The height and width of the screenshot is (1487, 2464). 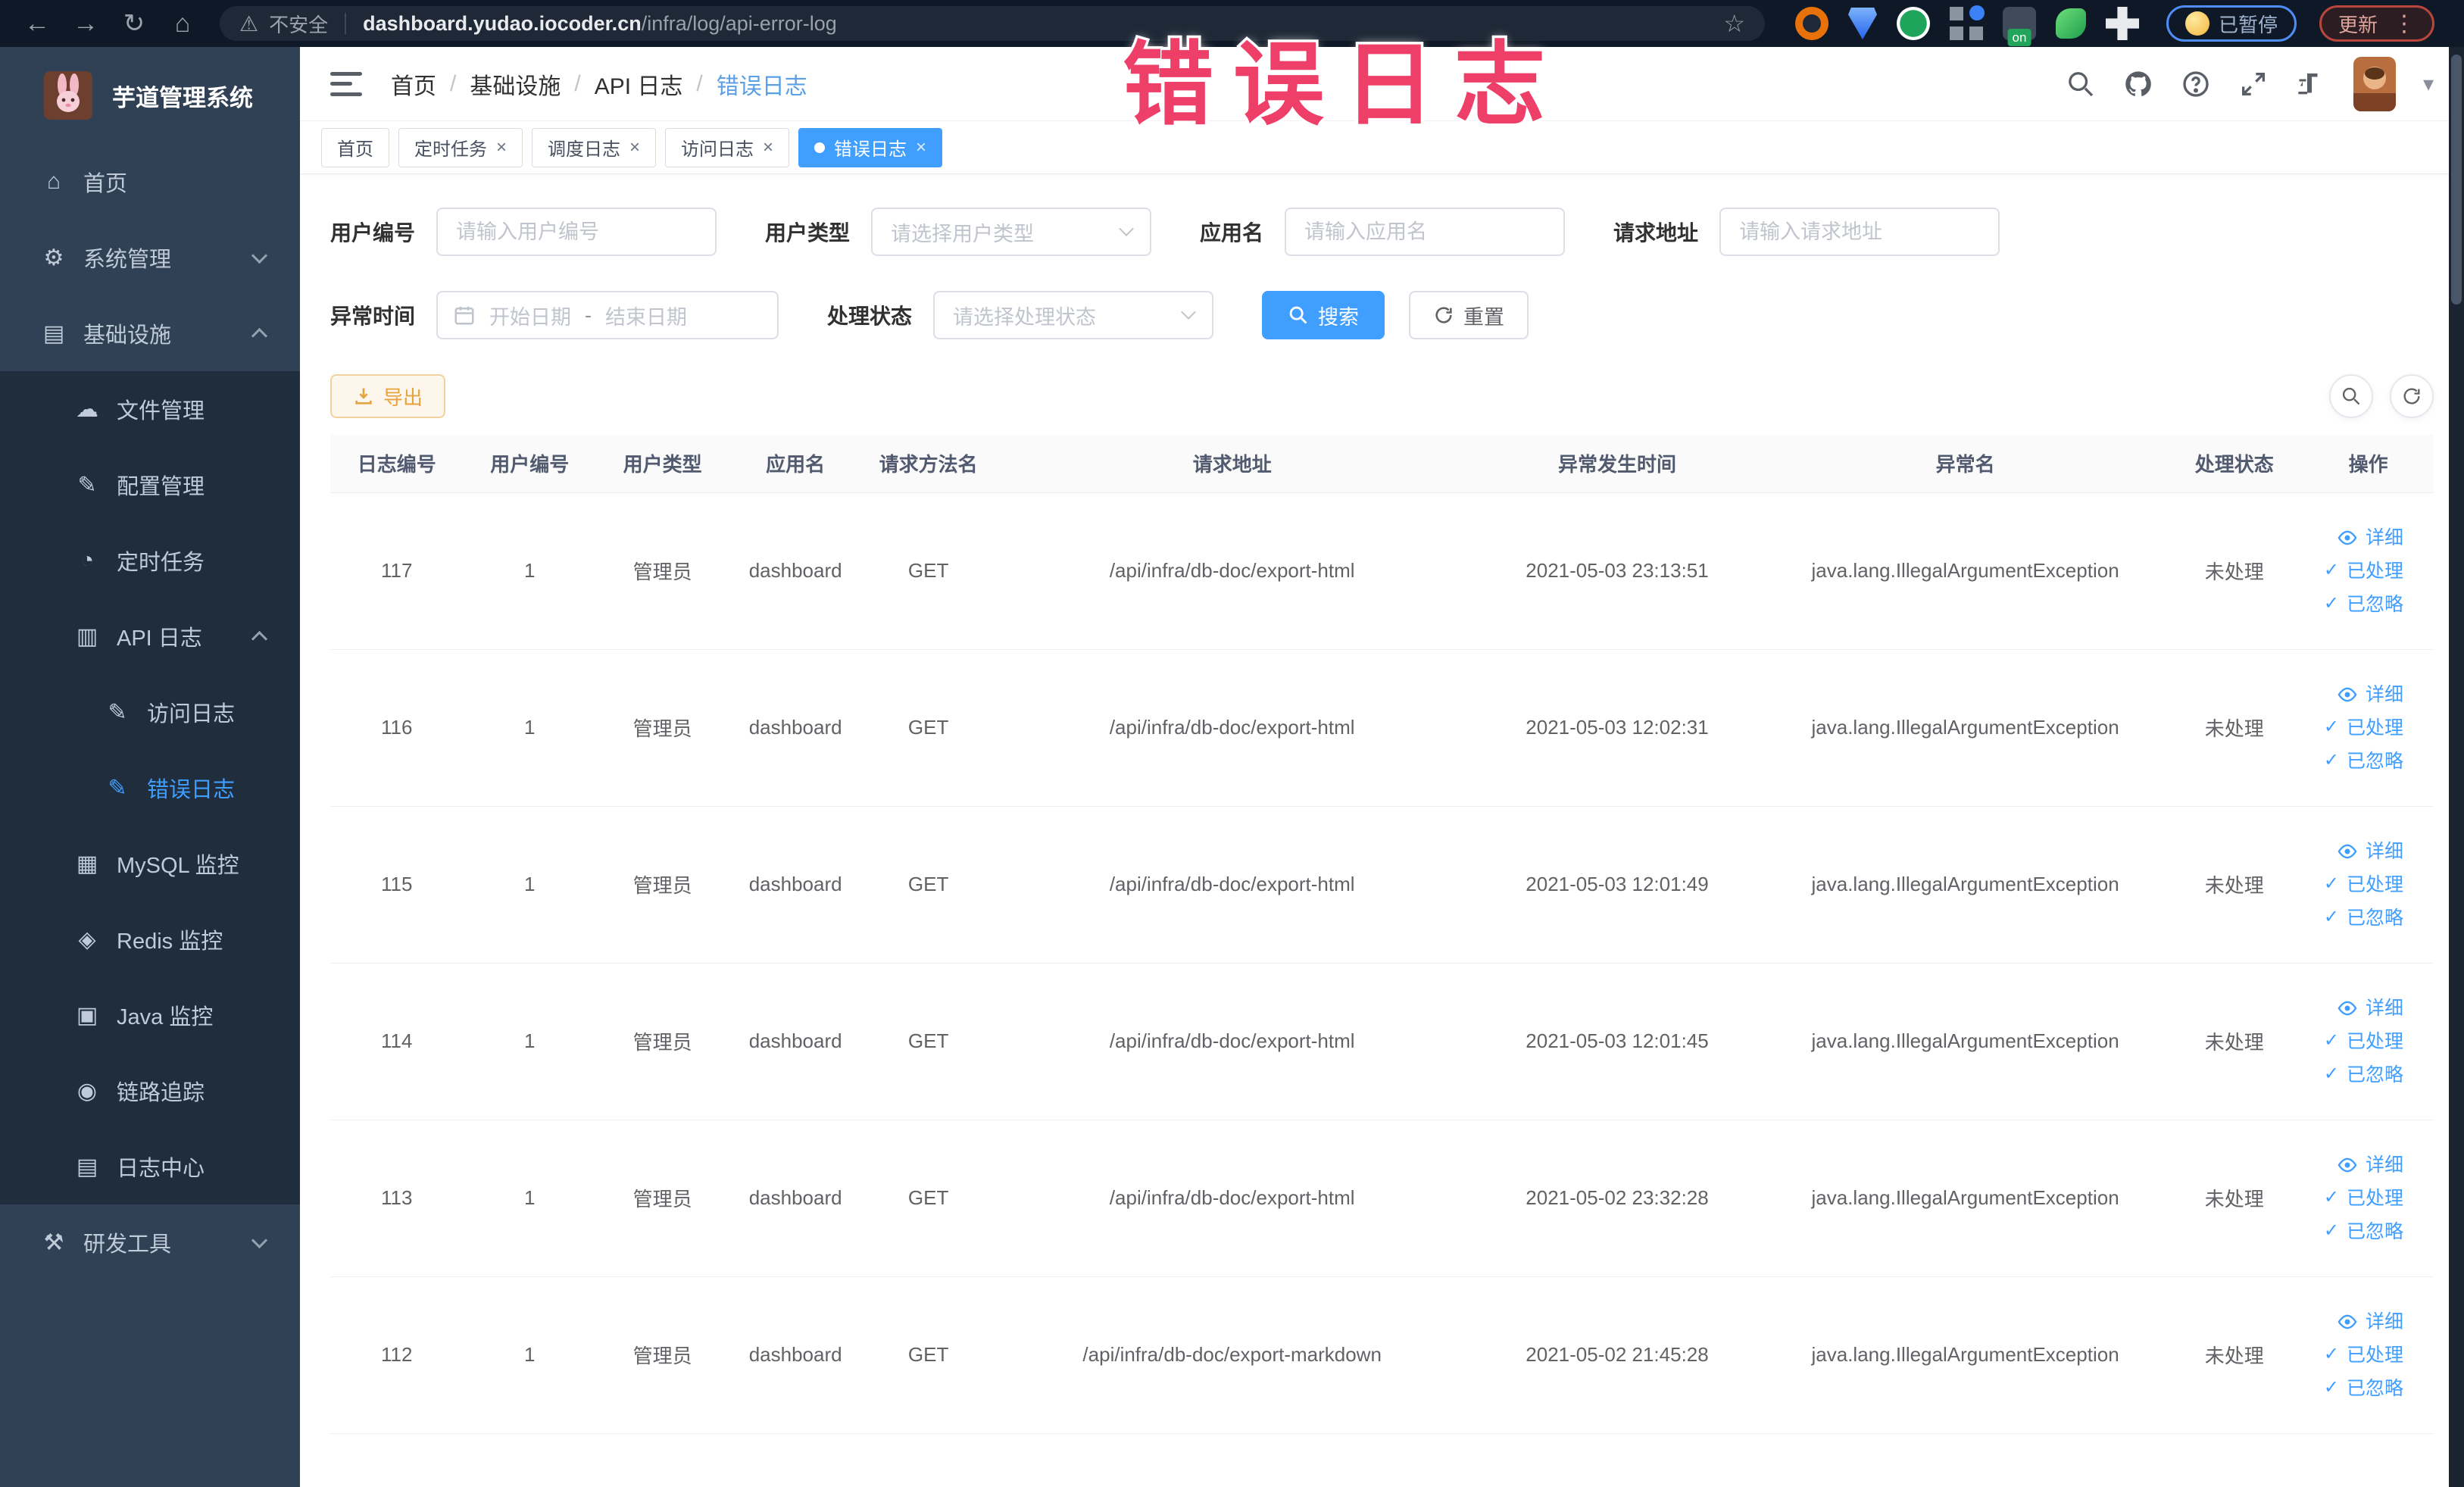 I want to click on avatar, so click(x=2374, y=83).